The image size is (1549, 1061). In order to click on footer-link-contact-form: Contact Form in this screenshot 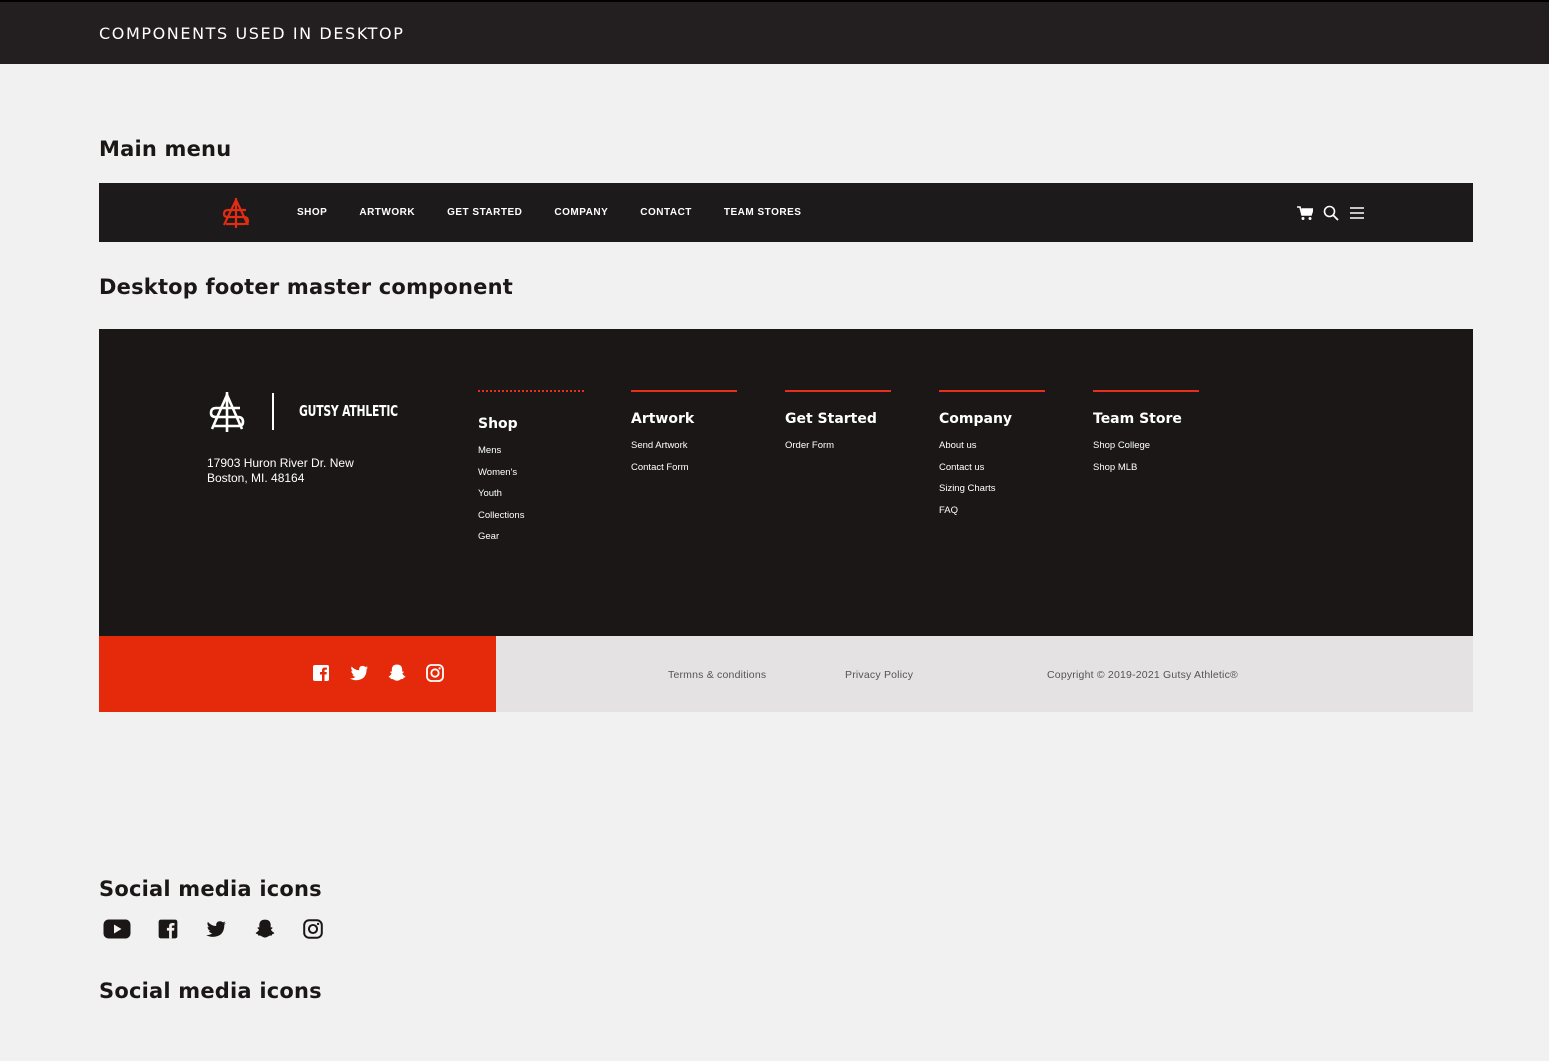, I will do `click(684, 473)`.